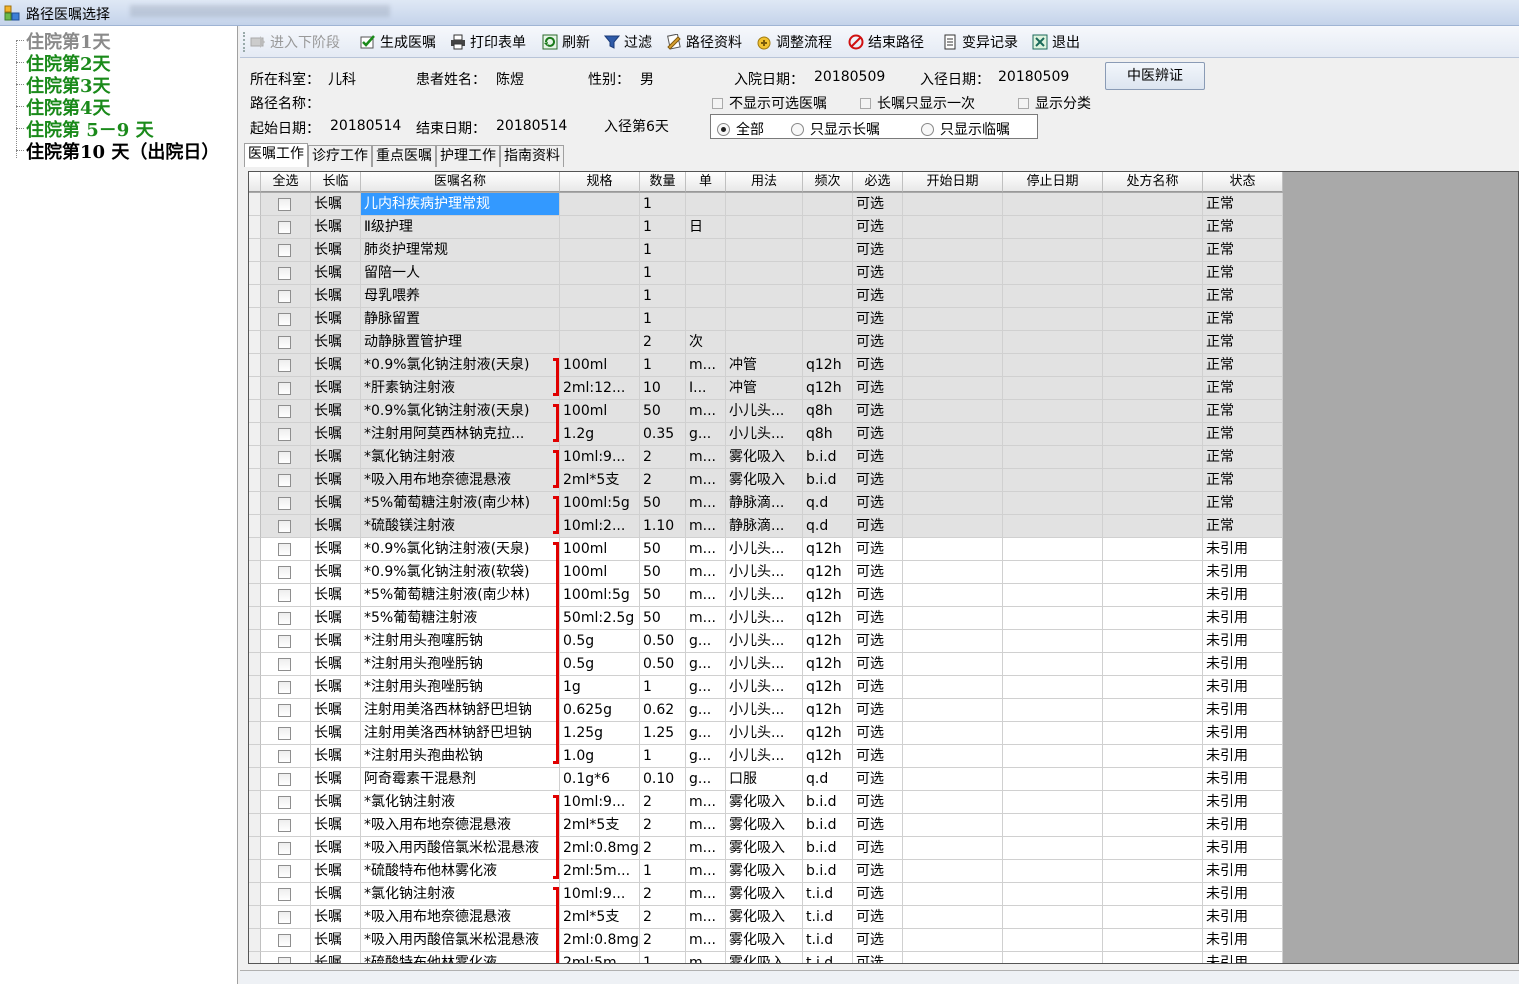  Describe the element at coordinates (766, 457) in the screenshot. I see `table-row: 长嘱 *氯化钠注射液 10ml:9... 2 m... 雾化吸入 b.i.d 可选 正常` at that location.